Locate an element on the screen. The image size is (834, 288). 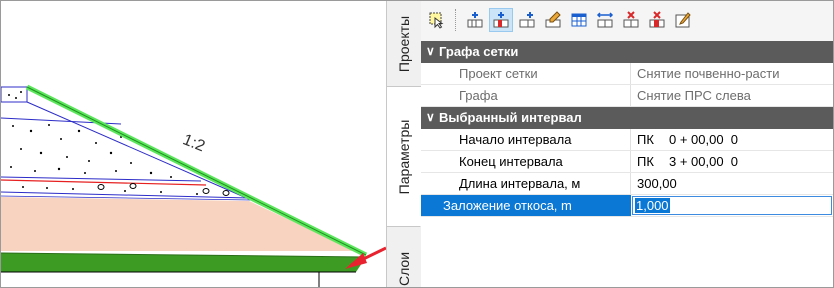
top-block is located at coordinates (14, 94).